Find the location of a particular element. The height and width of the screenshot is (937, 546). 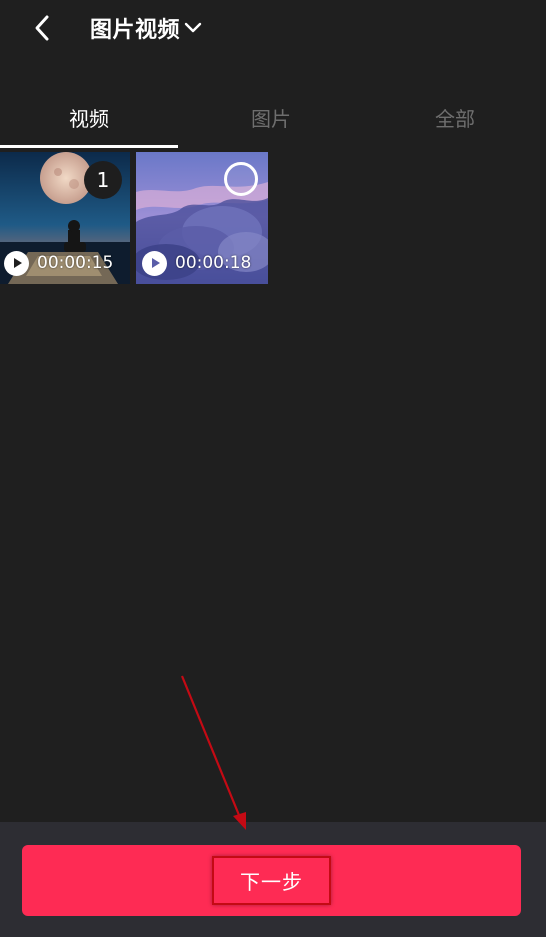

selection-index: 1 is located at coordinates (103, 180).